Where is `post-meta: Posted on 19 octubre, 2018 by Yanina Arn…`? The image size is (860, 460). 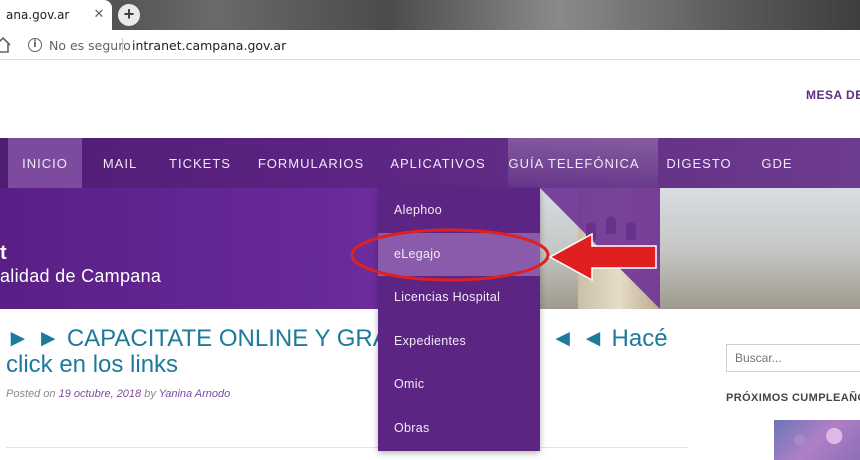 post-meta: Posted on 19 octubre, 2018 by Yanina Arn… is located at coordinates (118, 394).